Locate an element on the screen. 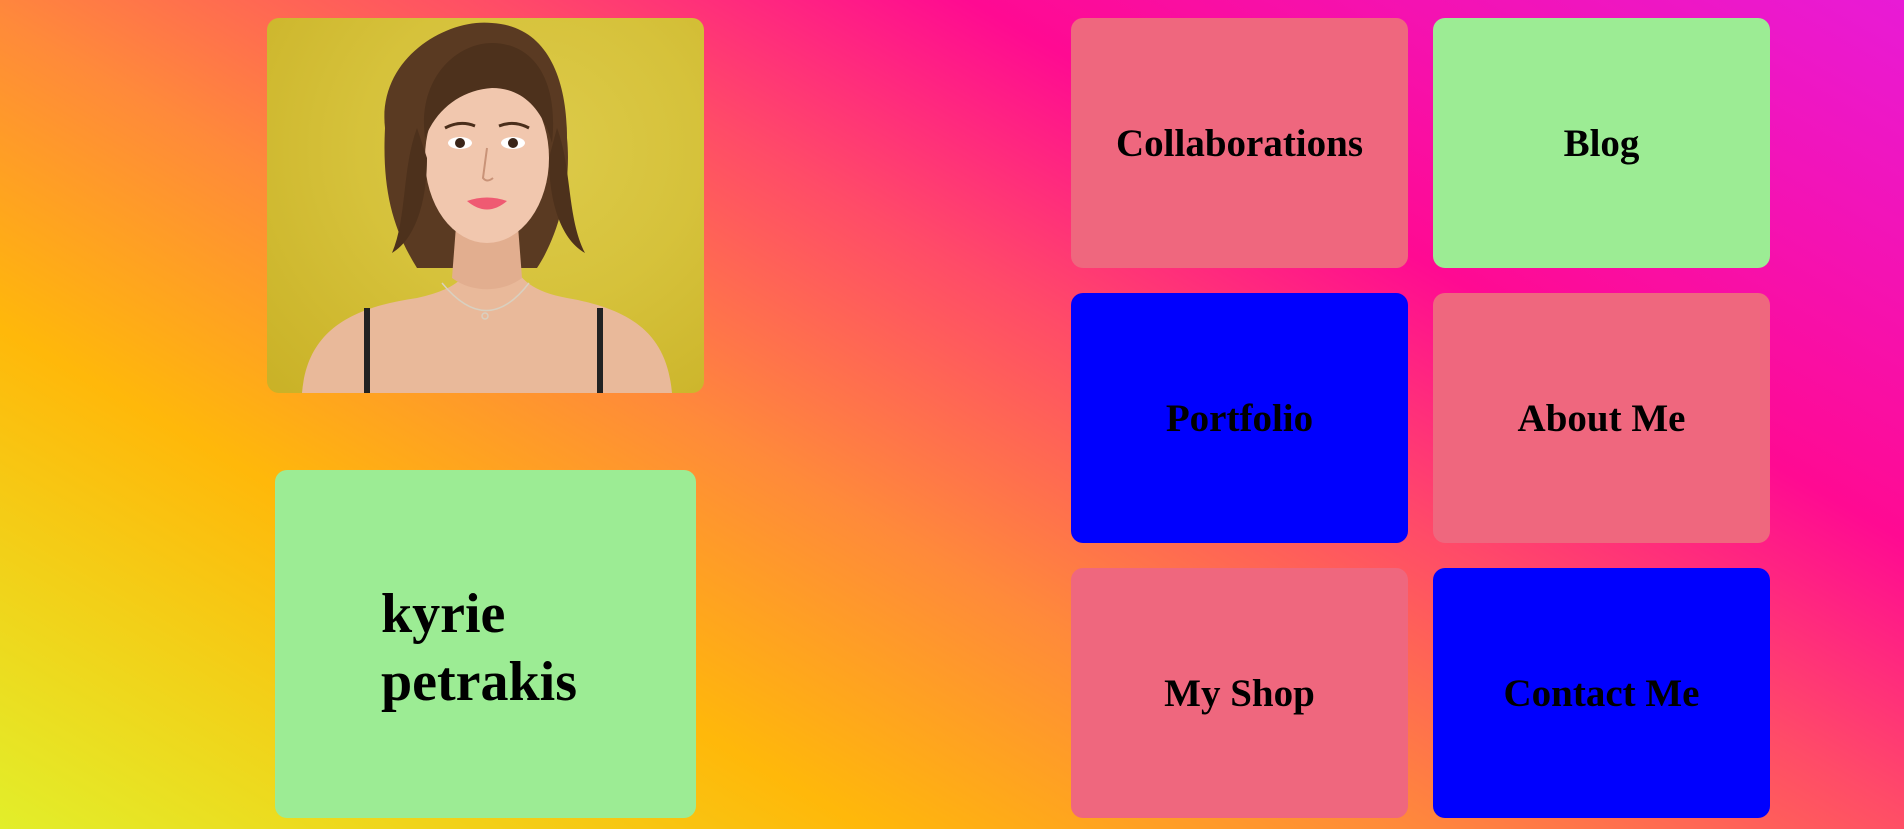 The height and width of the screenshot is (829, 1904). portrait-illustration is located at coordinates (487, 207).